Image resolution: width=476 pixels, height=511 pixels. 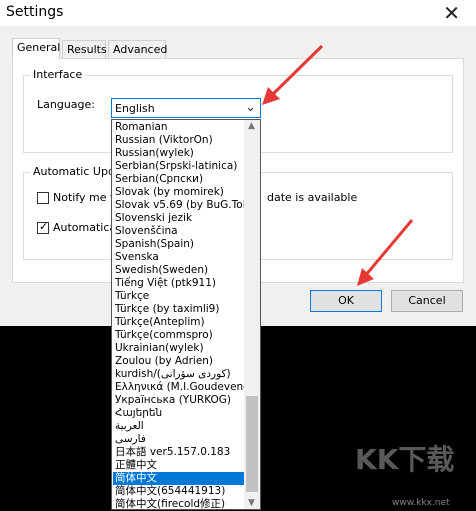 I want to click on tab-general: General, so click(x=36, y=49).